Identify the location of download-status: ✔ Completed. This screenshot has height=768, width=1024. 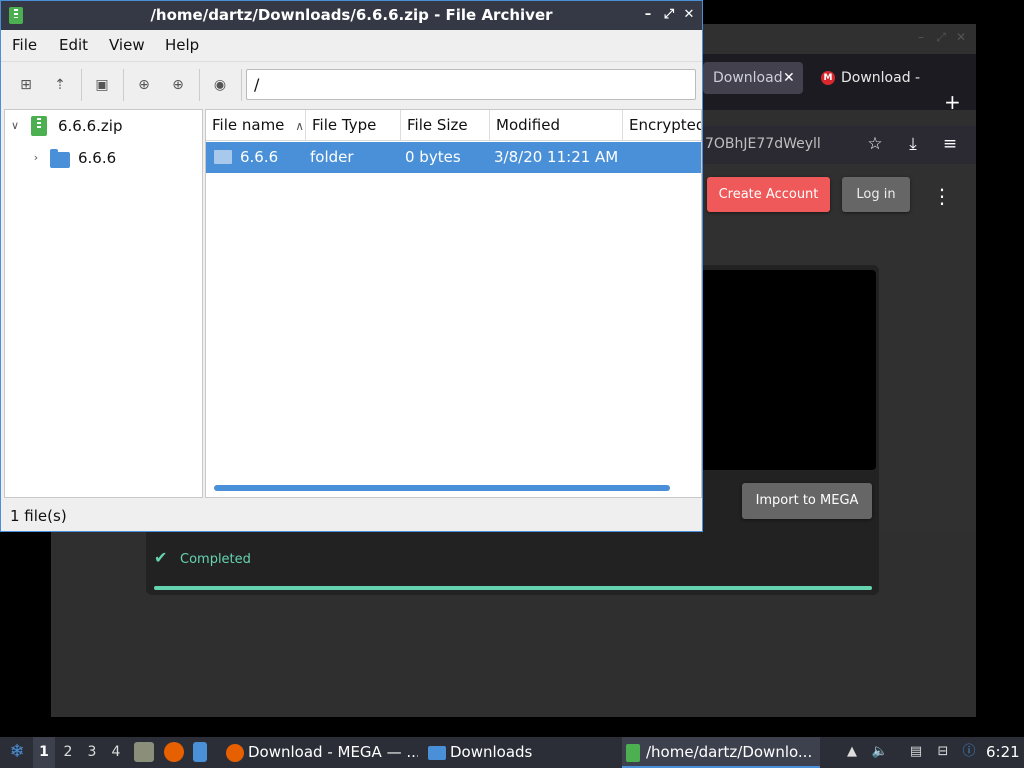
(202, 559).